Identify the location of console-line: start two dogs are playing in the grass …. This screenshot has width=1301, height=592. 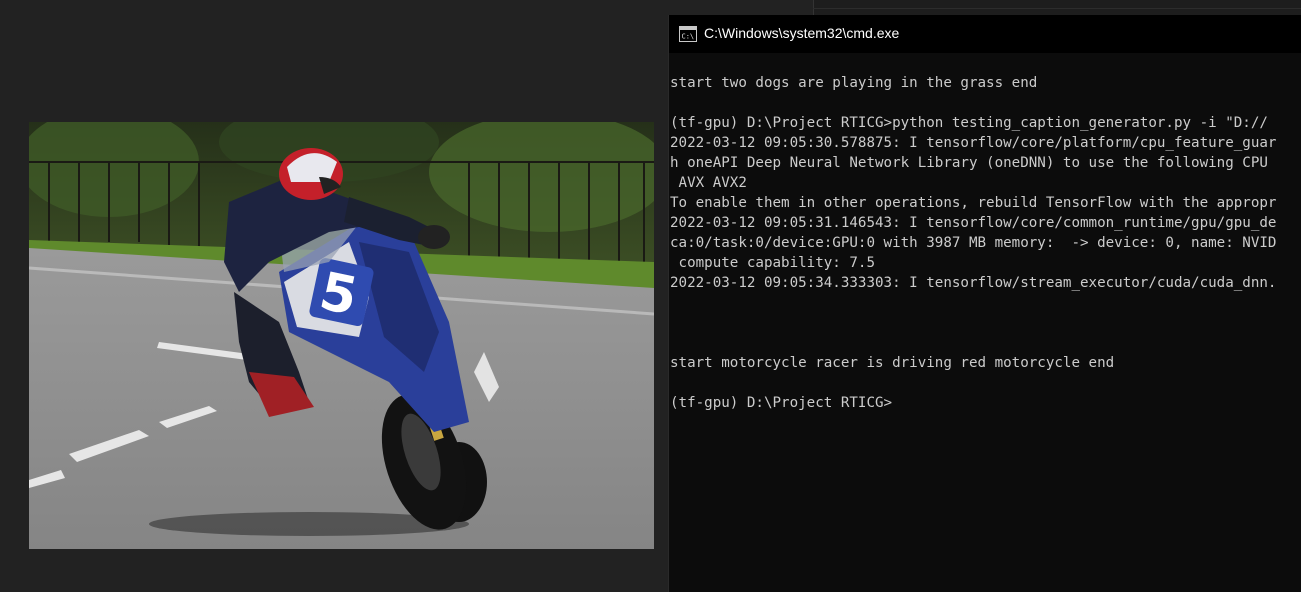
(854, 83).